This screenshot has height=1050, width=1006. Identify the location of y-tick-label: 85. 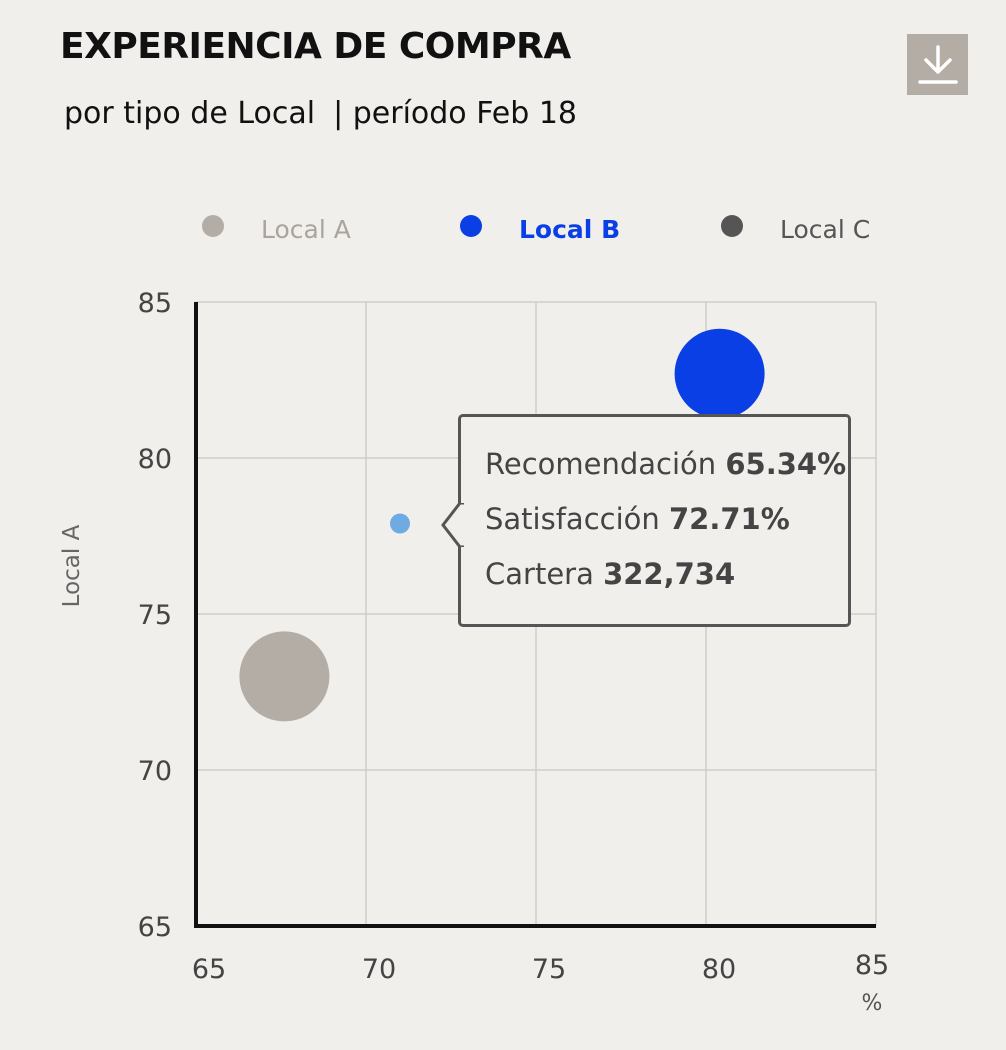
(155, 303).